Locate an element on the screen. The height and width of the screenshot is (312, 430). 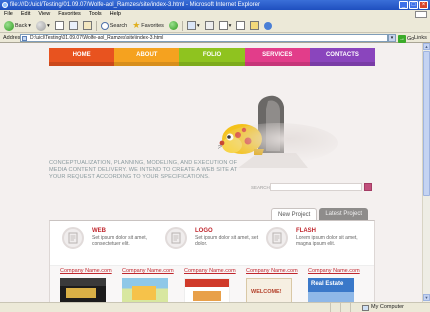
windows-flag-icon is located at coordinates (421, 14).